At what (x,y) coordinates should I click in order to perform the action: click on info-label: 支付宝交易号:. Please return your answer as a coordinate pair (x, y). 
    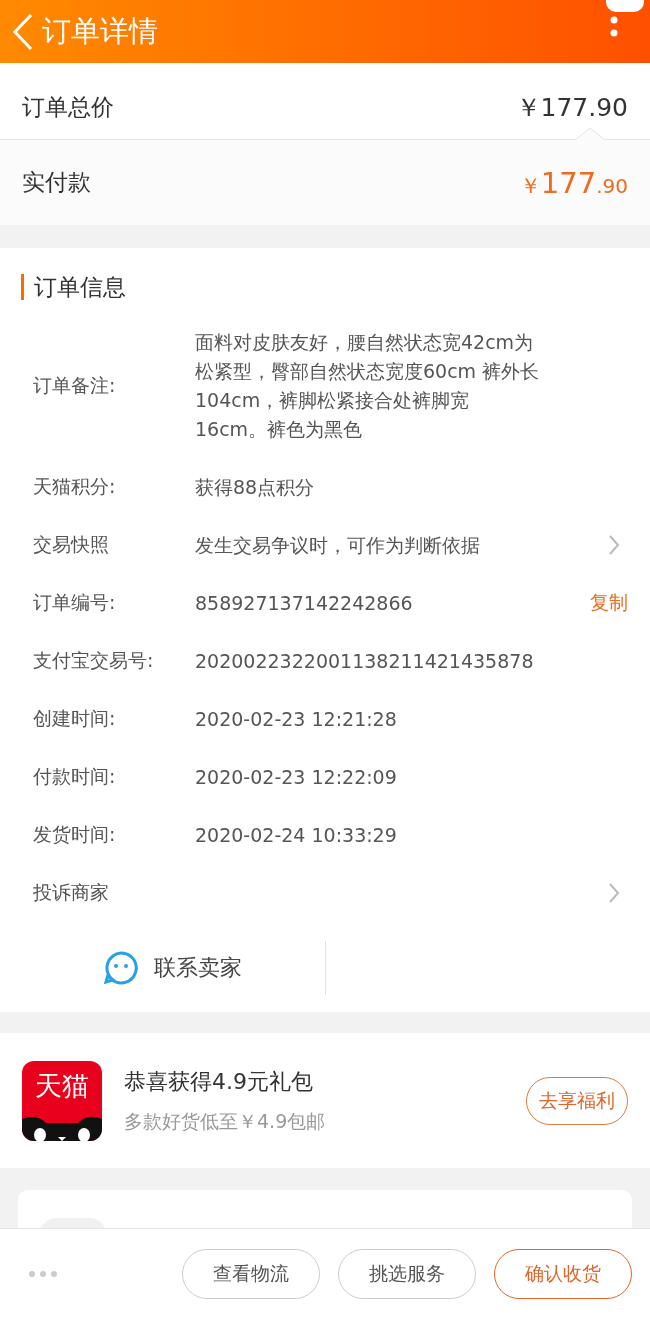
    Looking at the image, I should click on (94, 660).